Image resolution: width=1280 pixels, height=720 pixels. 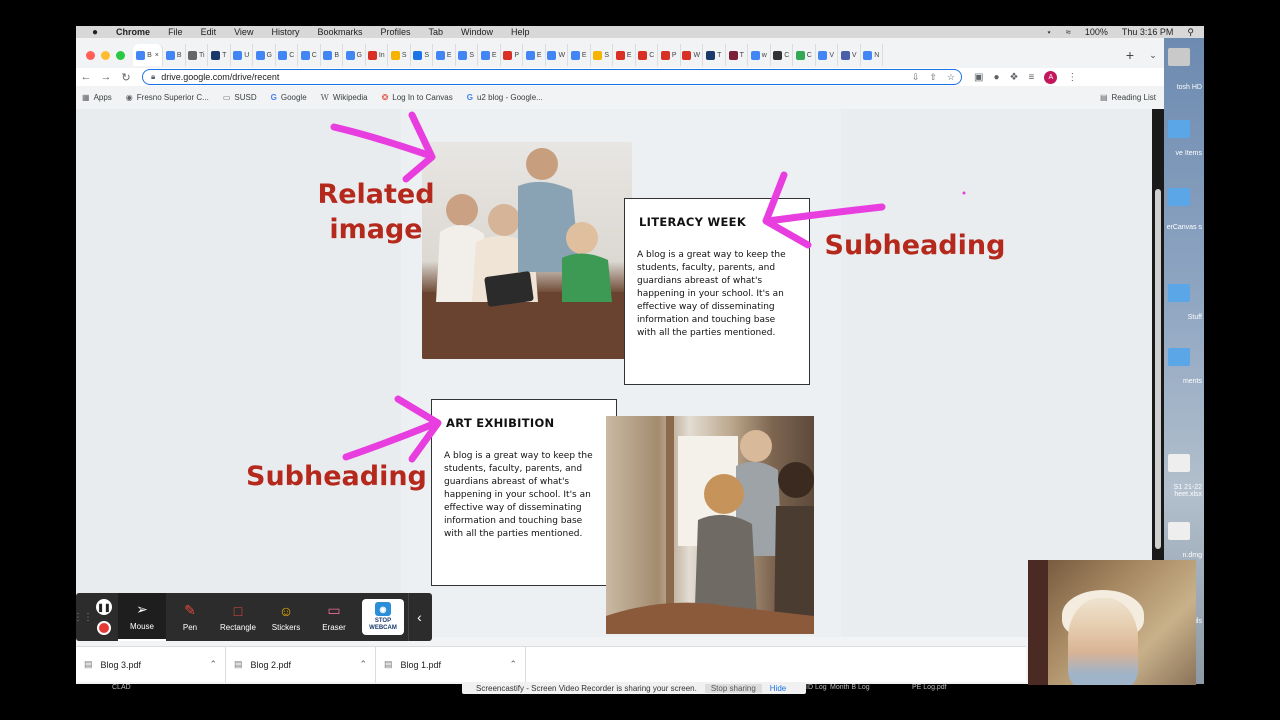 What do you see at coordinates (190, 617) in the screenshot?
I see `tool-pen: ✎ Pen` at bounding box center [190, 617].